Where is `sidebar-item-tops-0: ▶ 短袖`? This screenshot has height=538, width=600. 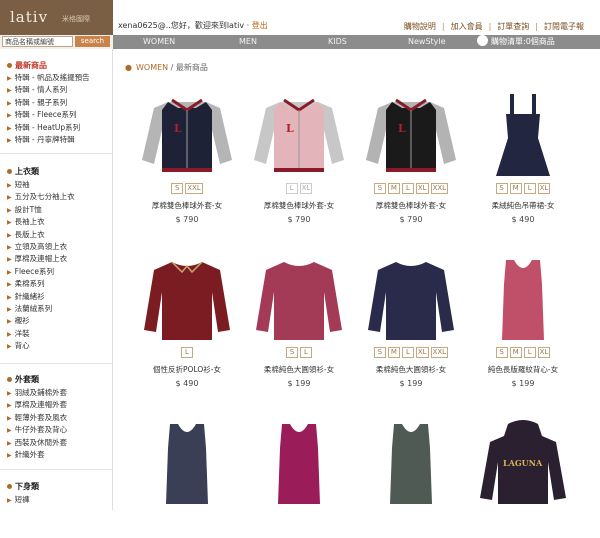
sidebar-item-tops-0: ▶ 短袖 is located at coordinates (18, 184).